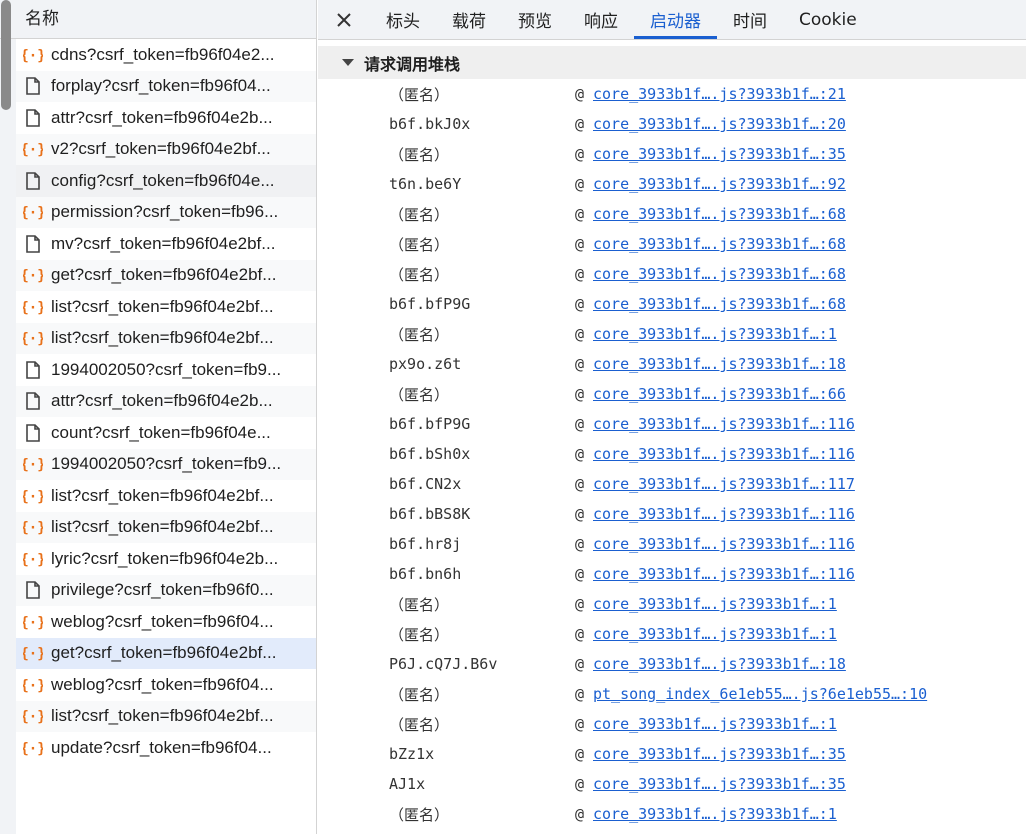 The height and width of the screenshot is (834, 1026). I want to click on tab-0: 标头, so click(403, 19).